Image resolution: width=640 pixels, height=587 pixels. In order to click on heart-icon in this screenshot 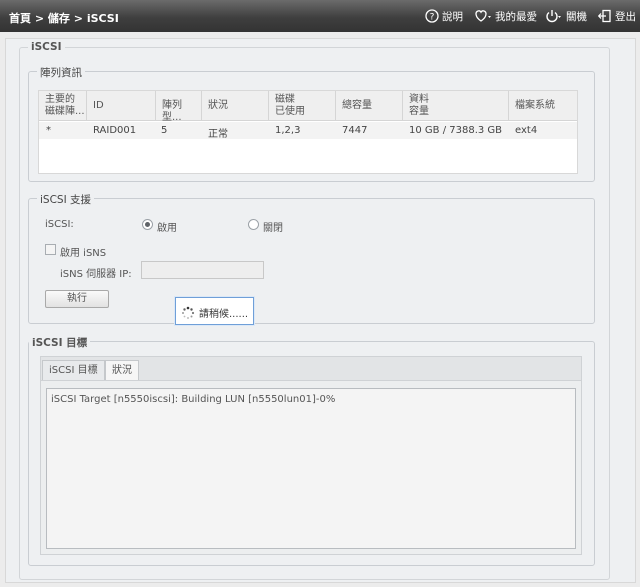, I will do `click(483, 16)`.